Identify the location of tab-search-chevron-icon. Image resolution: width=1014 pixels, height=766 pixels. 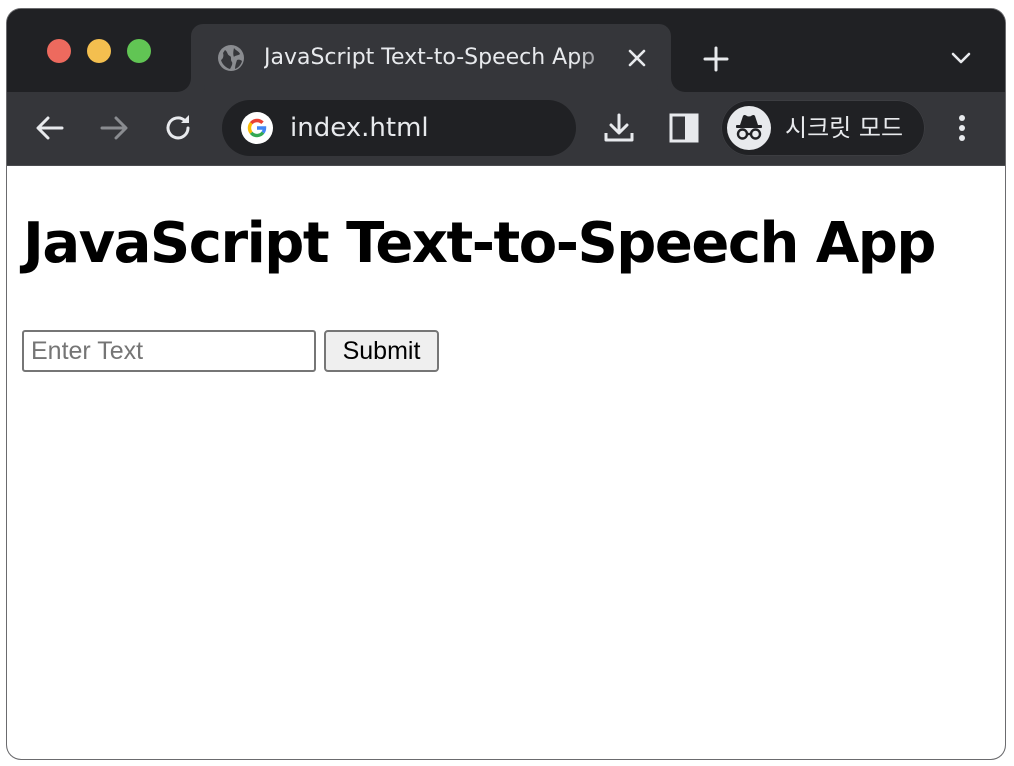
(961, 58).